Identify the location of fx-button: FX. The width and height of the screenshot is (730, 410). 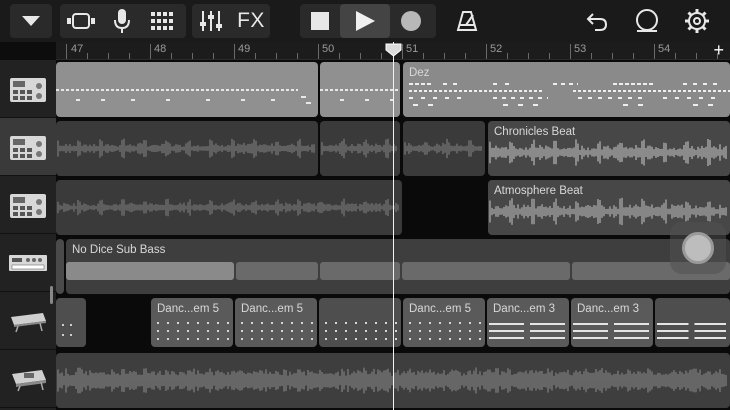
(251, 21).